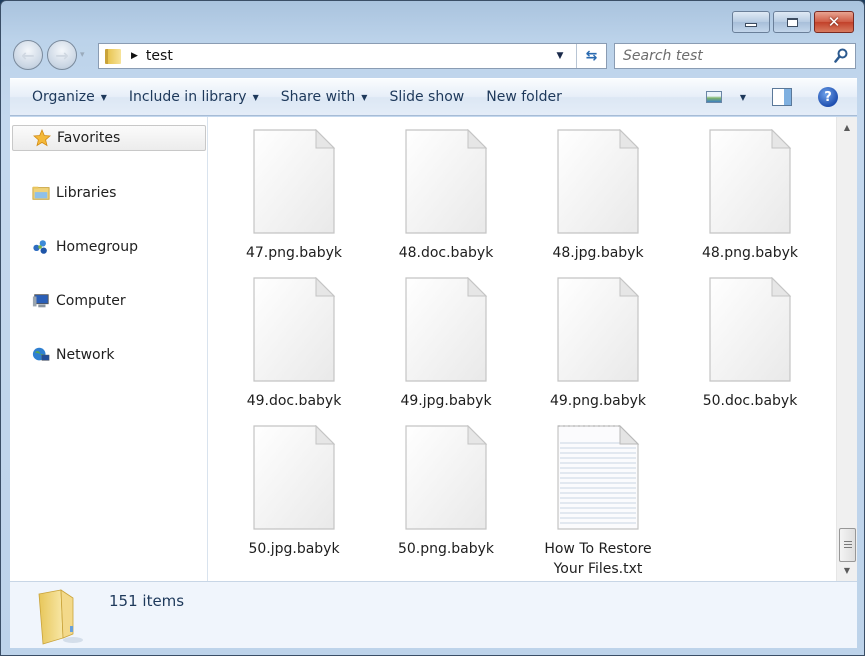 The width and height of the screenshot is (865, 656). I want to click on address-bar: ▶ test ▼ ⇆, so click(352, 56).